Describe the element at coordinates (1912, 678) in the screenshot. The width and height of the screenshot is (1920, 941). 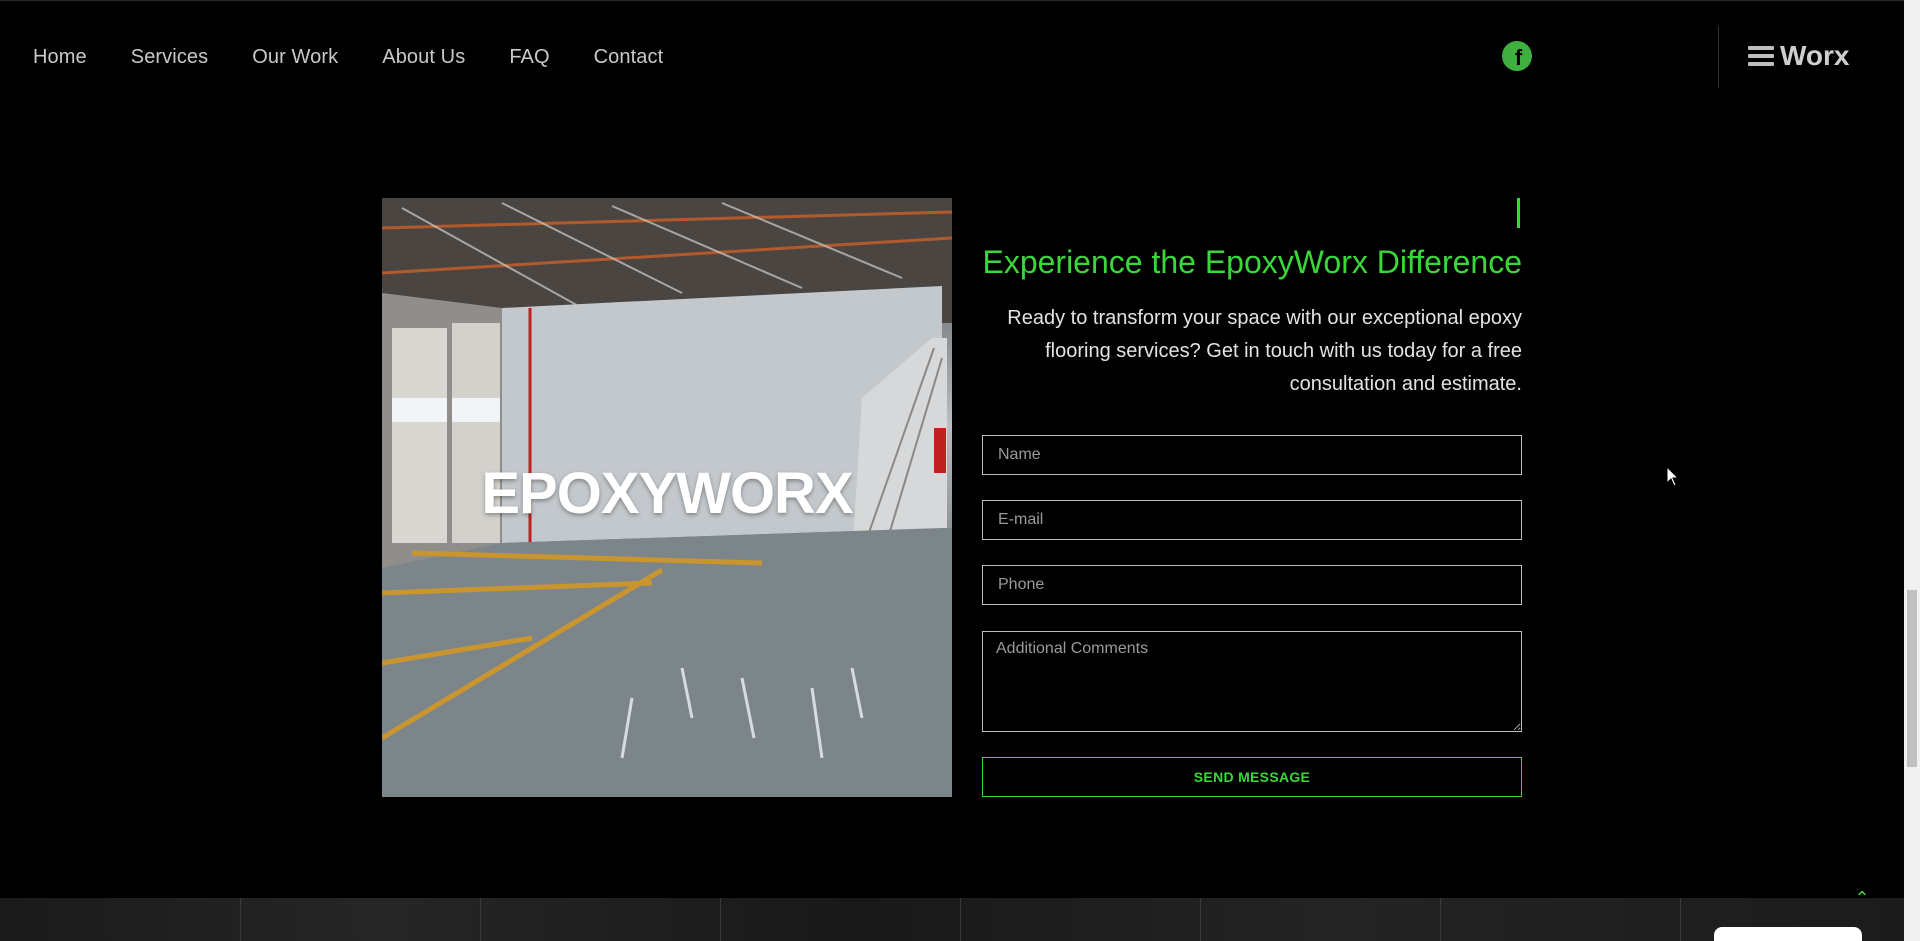
I see `scrollbar-thumb` at that location.